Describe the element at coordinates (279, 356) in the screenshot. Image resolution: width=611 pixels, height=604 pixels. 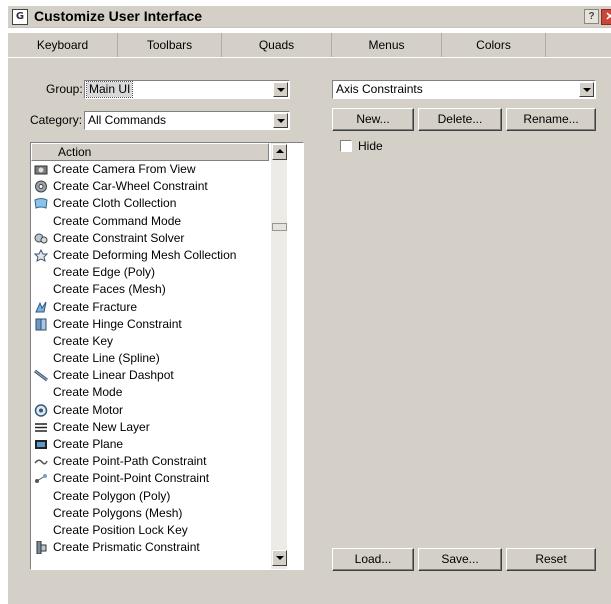
I see `action-list-scrollbar` at that location.